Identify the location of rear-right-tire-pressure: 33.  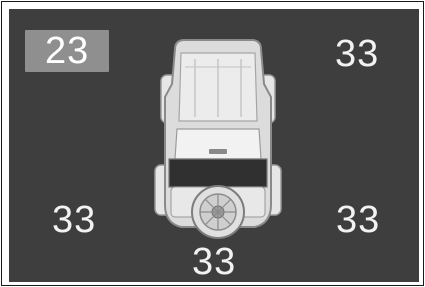
(358, 220).